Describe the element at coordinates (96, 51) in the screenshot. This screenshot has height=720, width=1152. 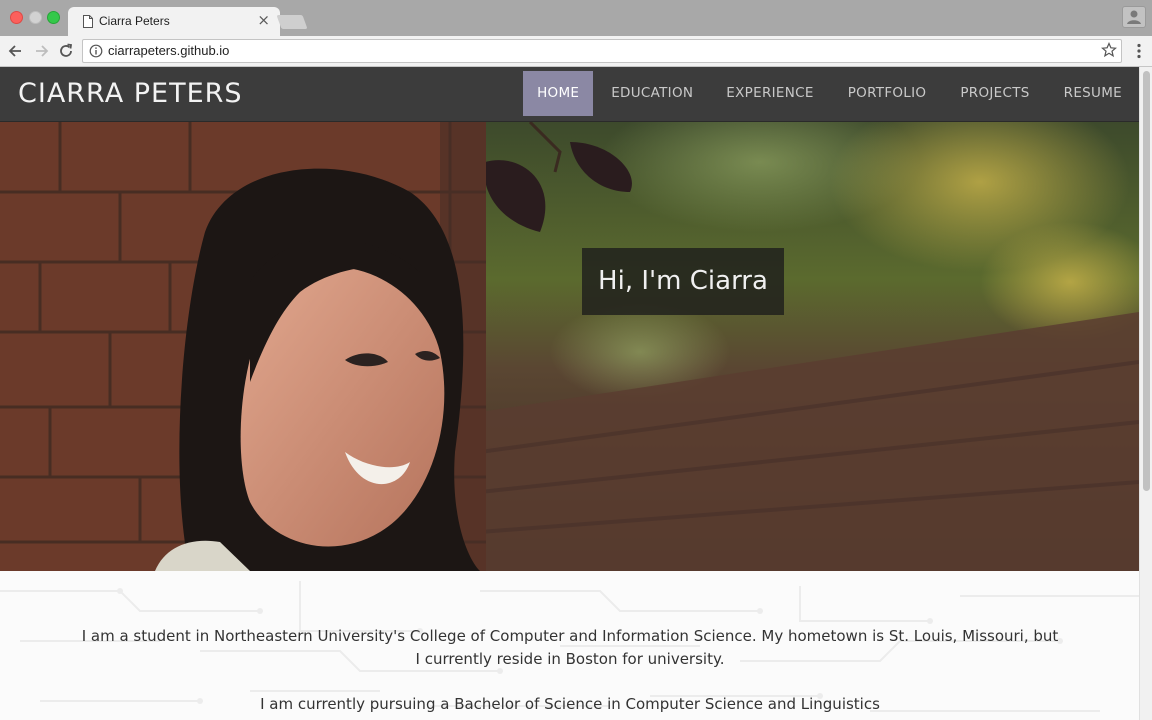
I see `info-icon` at that location.